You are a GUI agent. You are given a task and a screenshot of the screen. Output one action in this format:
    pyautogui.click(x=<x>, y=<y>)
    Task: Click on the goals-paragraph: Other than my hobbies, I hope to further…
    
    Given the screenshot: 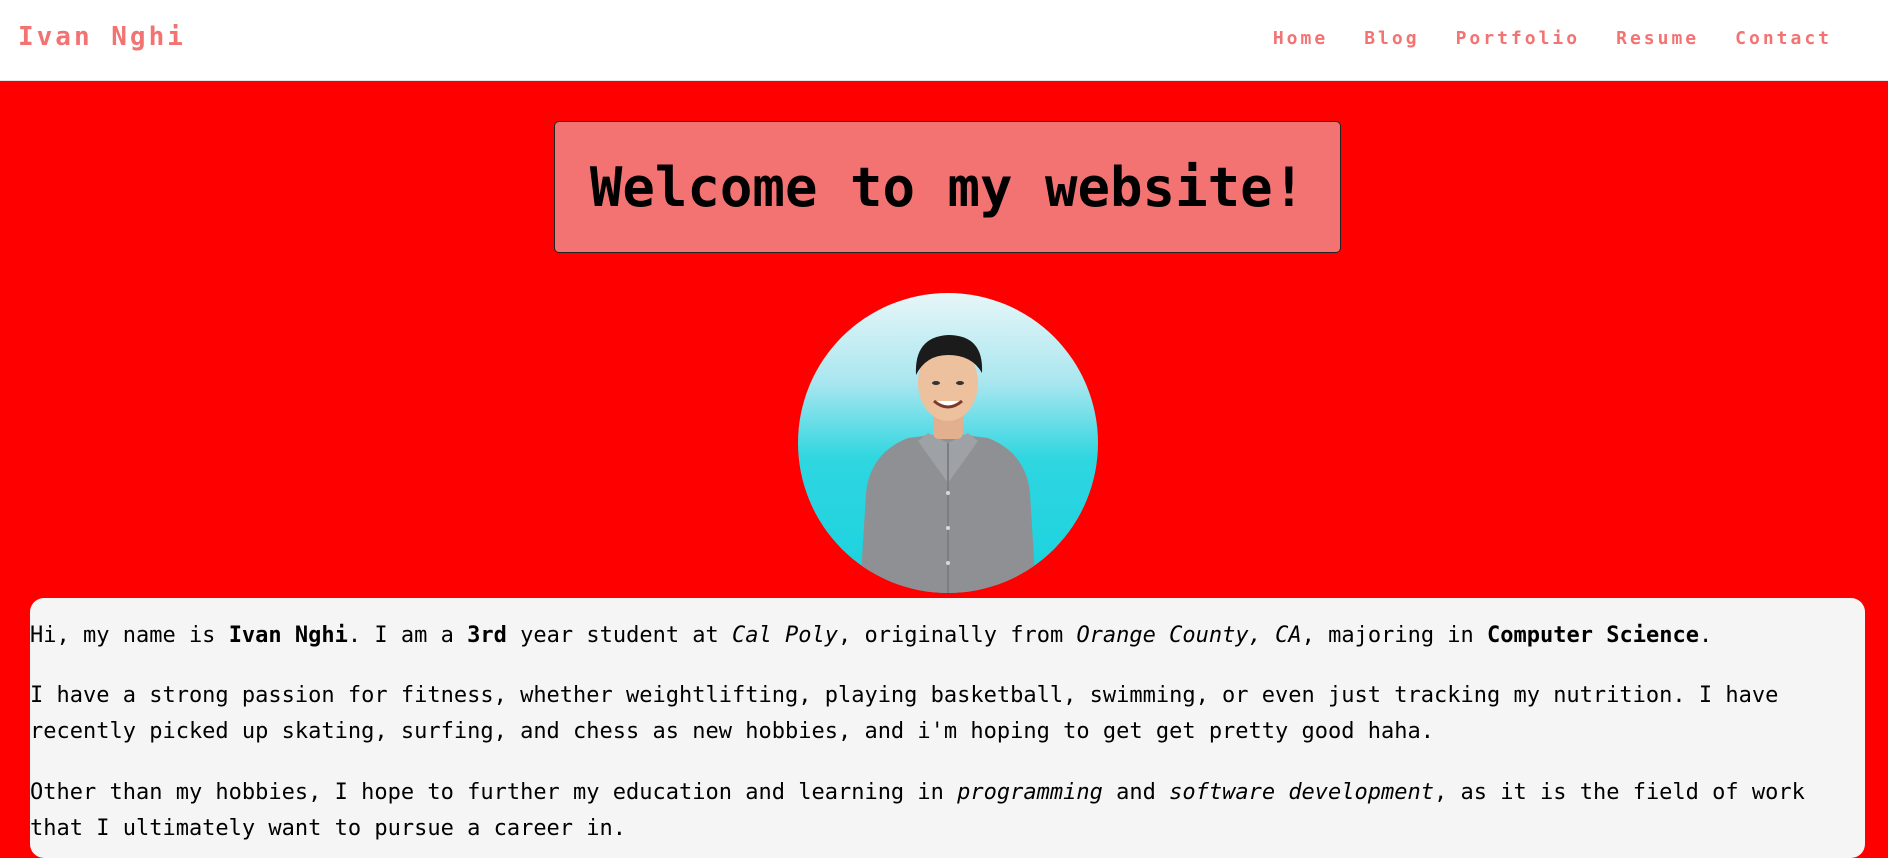 What is the action you would take?
    pyautogui.click(x=917, y=810)
    